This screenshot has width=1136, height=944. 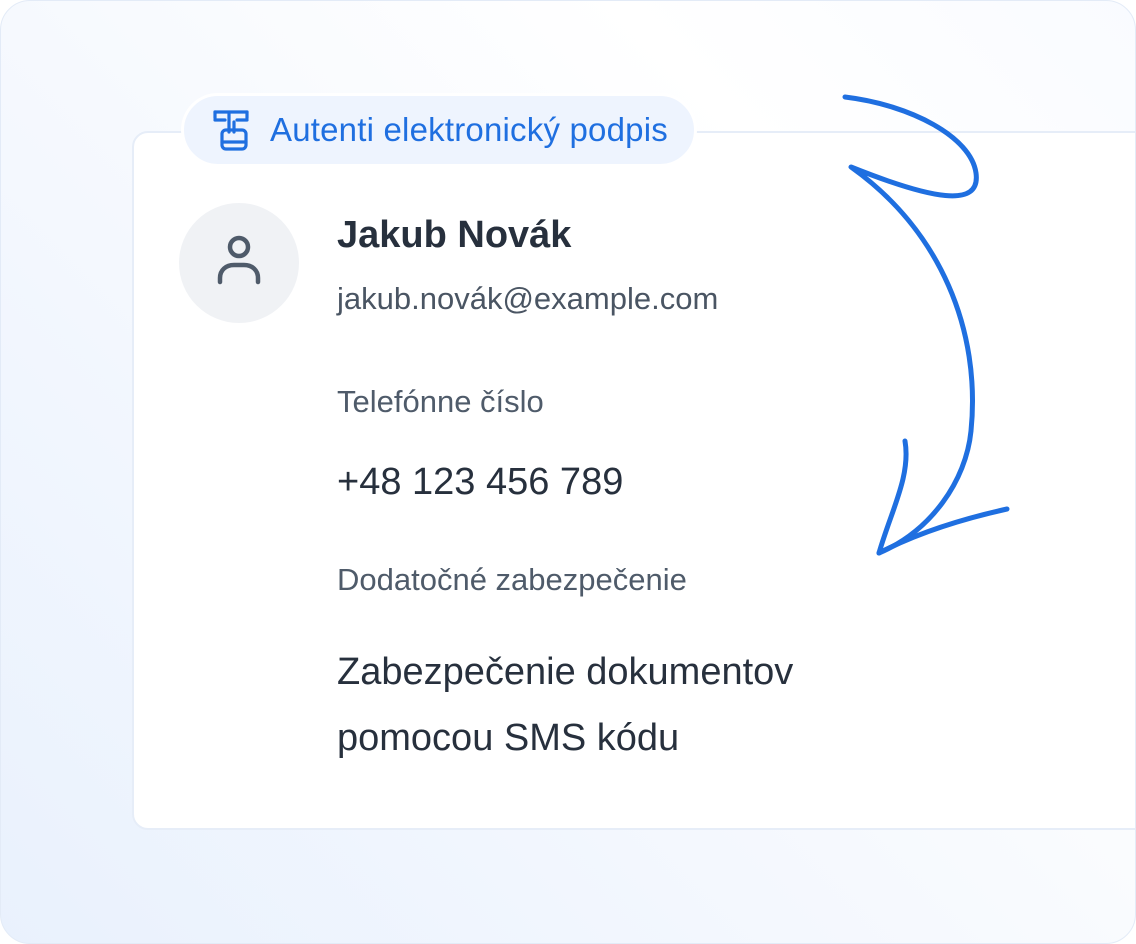 I want to click on security-label: Dodatočné zabezpečenie, so click(x=512, y=579).